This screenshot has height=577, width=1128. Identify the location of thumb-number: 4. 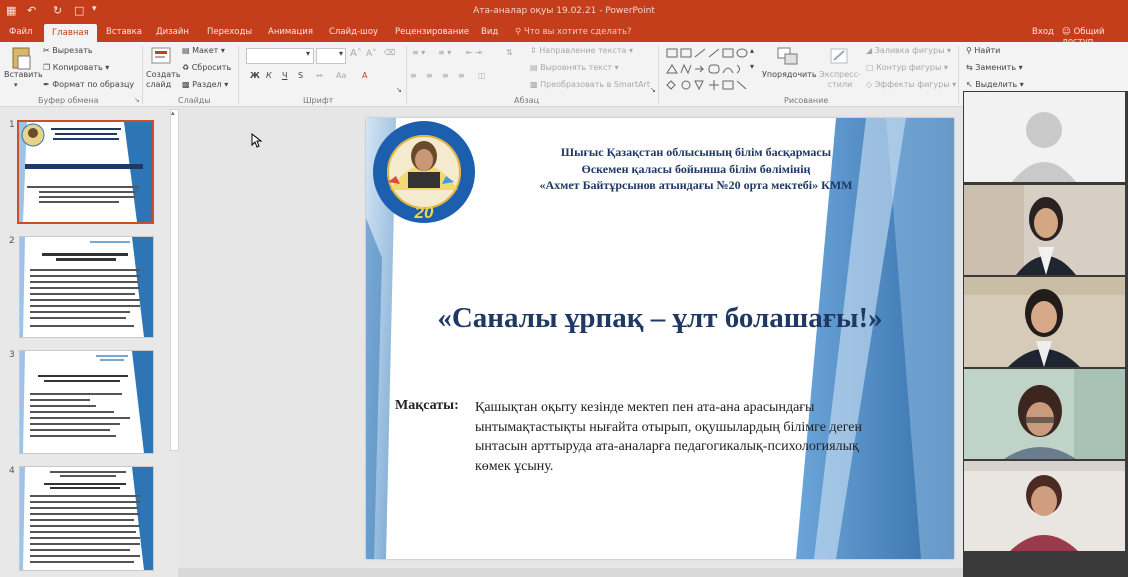
(12, 471).